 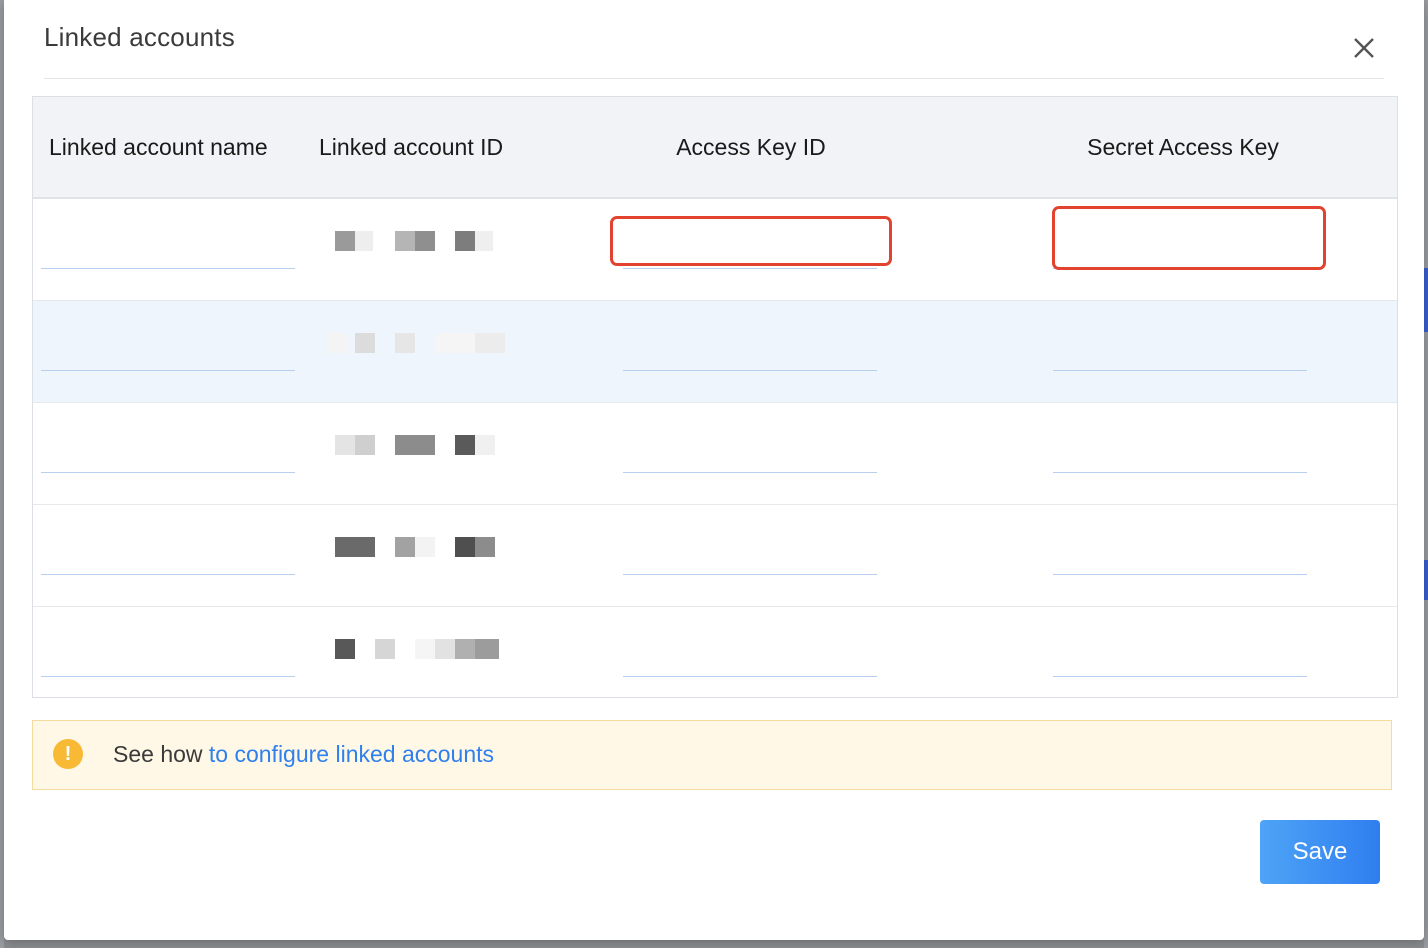 I want to click on column-header-secret-access-key: Secret Access Key, so click(x=1183, y=147).